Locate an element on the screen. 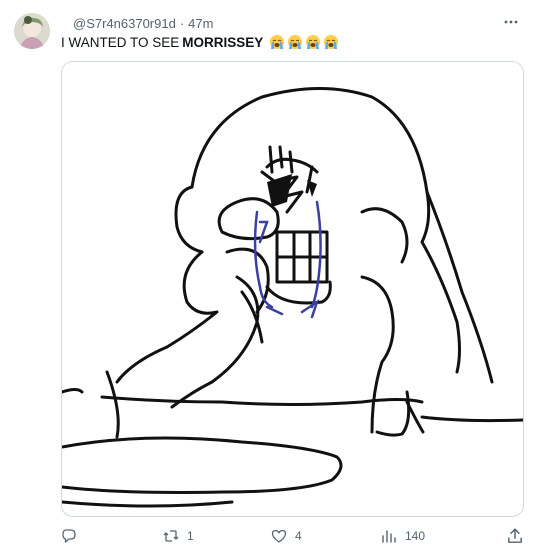 Image resolution: width=535 pixels, height=555 pixels. avatar is located at coordinates (32, 31).